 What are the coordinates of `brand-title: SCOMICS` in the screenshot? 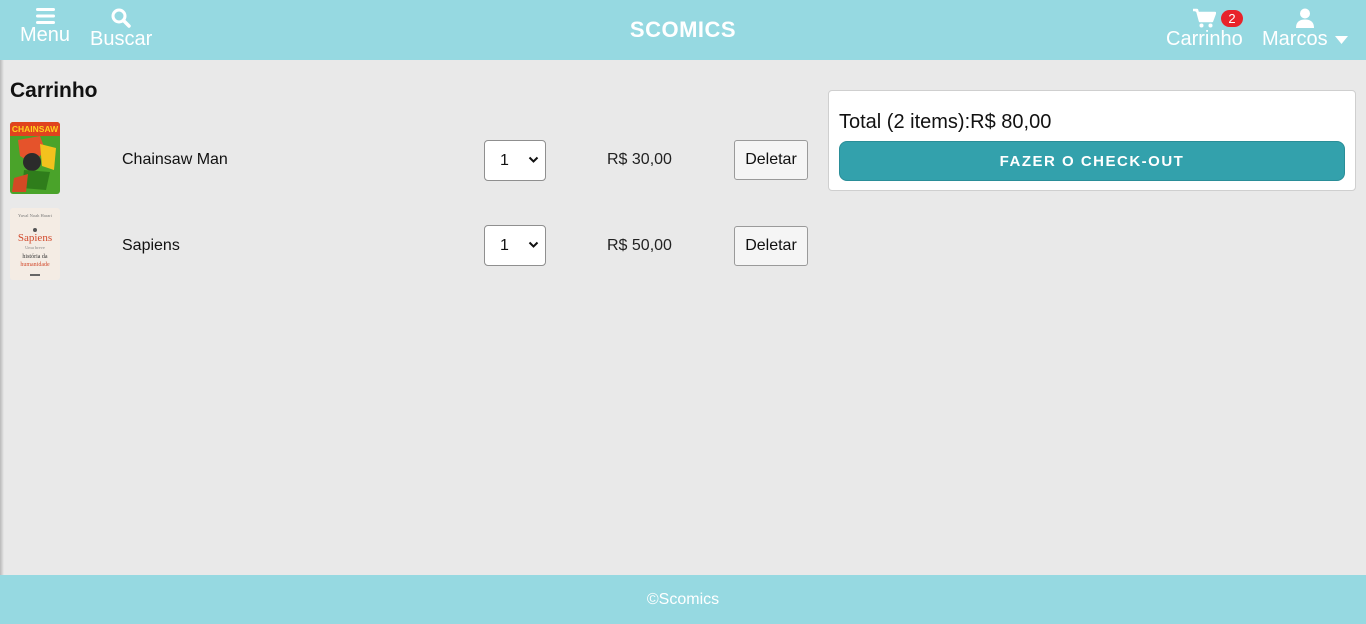 It's located at (683, 30).